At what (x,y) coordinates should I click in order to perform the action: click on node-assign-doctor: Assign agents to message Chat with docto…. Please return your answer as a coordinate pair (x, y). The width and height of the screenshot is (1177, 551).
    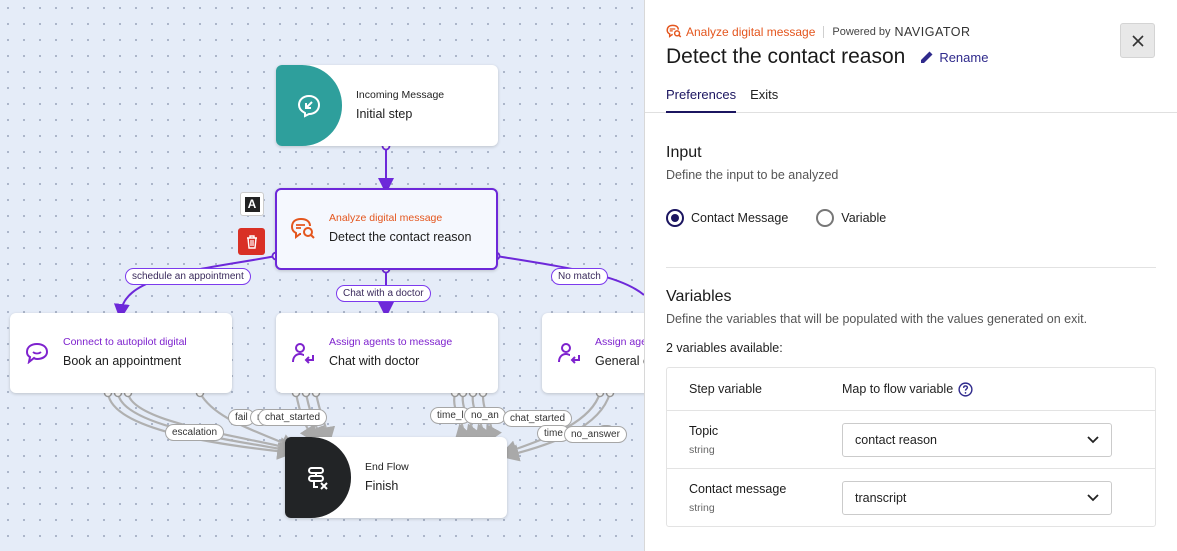
    Looking at the image, I should click on (387, 353).